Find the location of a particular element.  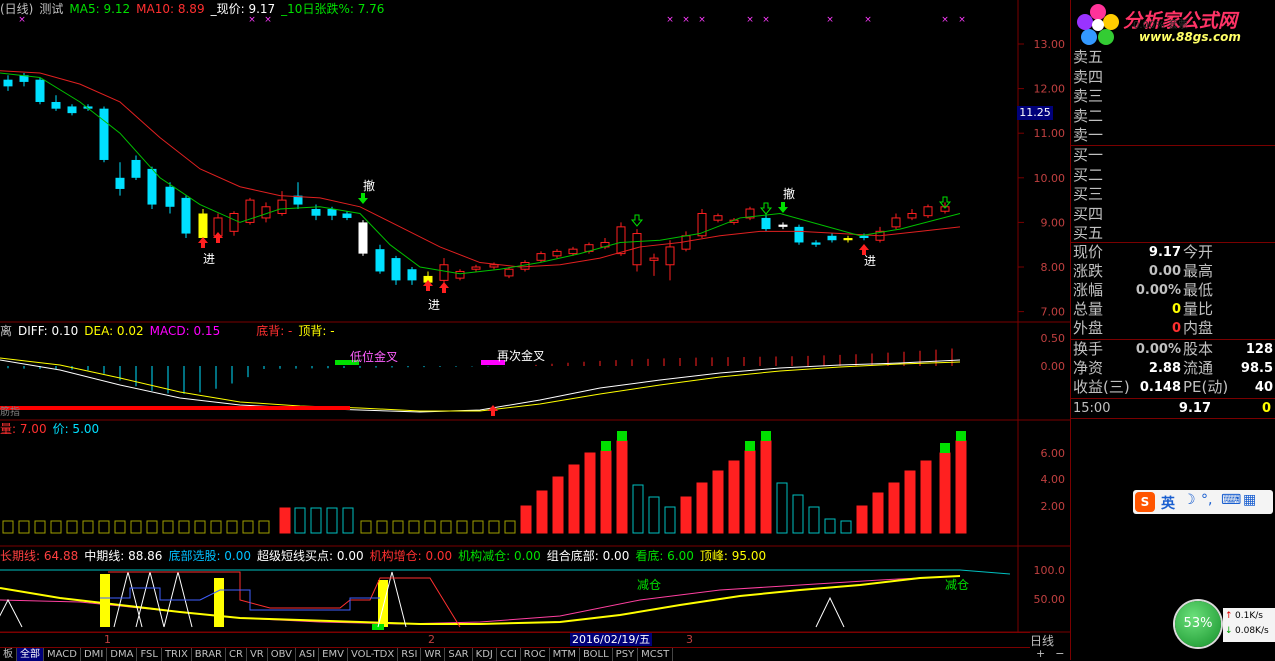

site-logo: 分析家公式网 www.88gs.com 0.00% 套票 is located at coordinates (1173, 24).